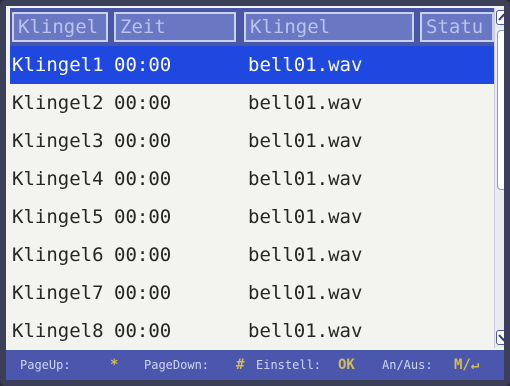 Image resolution: width=510 pixels, height=386 pixels. What do you see at coordinates (60, 27) in the screenshot?
I see `column-header-klingel: Klingel` at bounding box center [60, 27].